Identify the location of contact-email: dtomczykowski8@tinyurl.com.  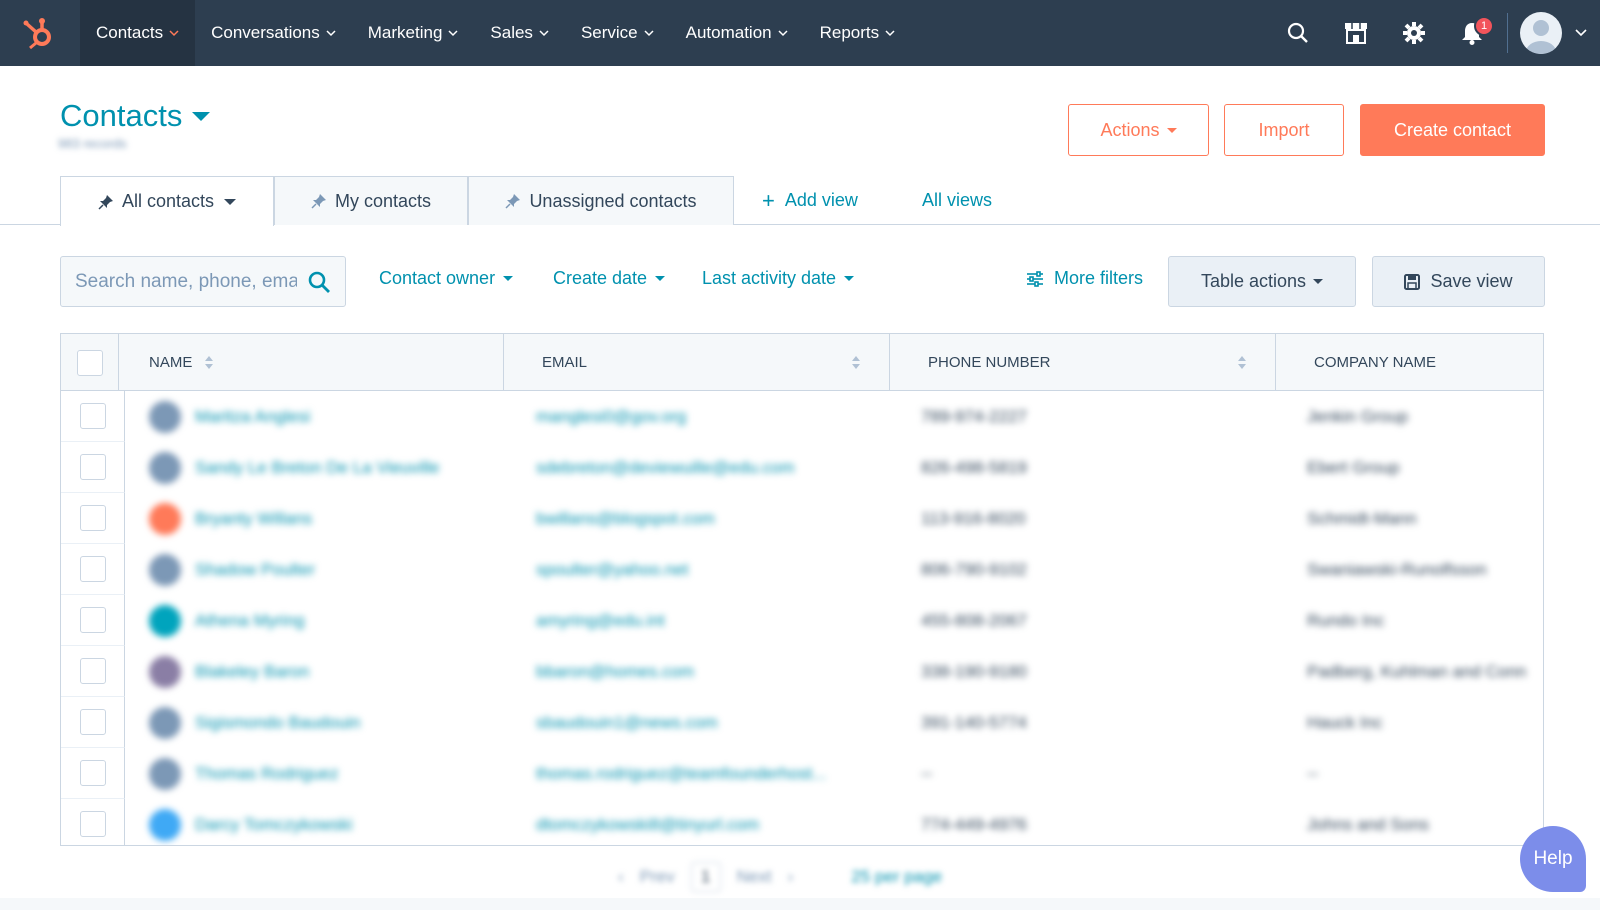
(726, 822).